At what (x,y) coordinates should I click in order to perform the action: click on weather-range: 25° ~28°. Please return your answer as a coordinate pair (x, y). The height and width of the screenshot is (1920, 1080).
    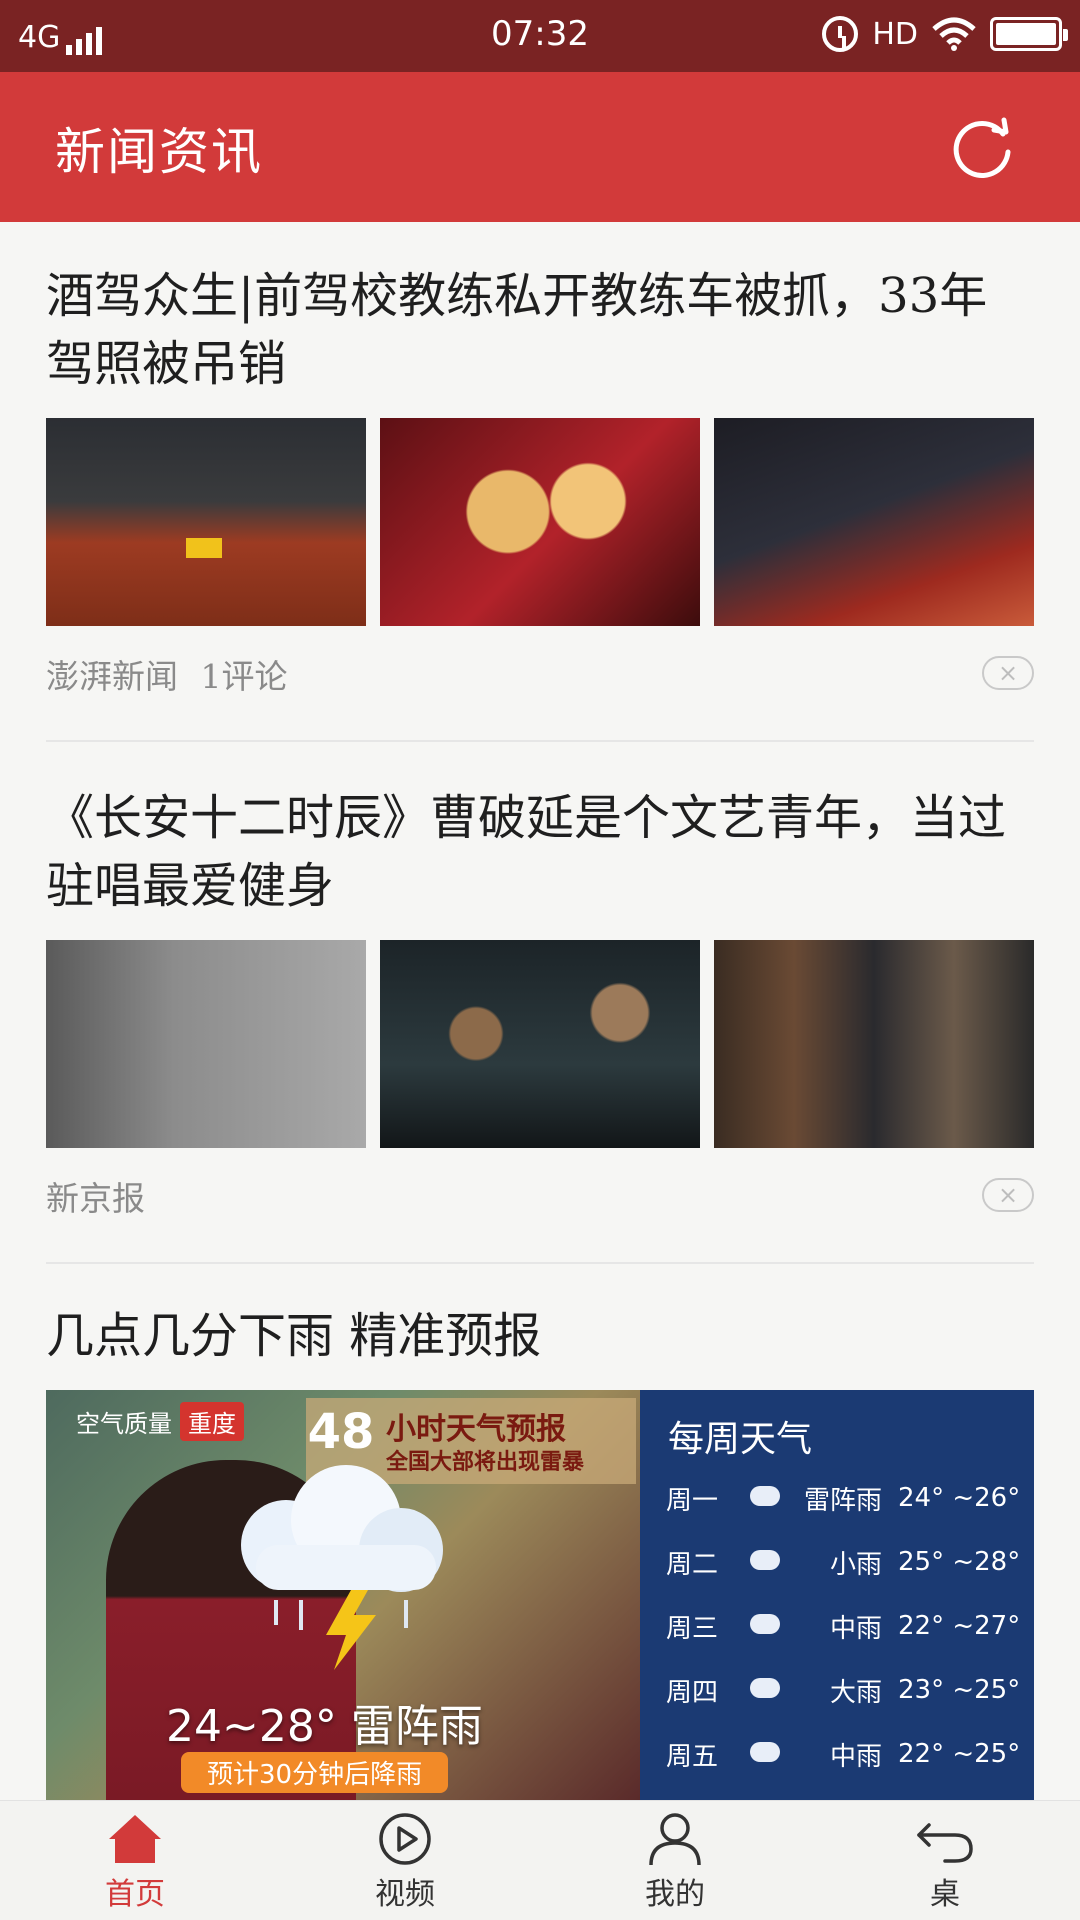
    Looking at the image, I should click on (959, 1562).